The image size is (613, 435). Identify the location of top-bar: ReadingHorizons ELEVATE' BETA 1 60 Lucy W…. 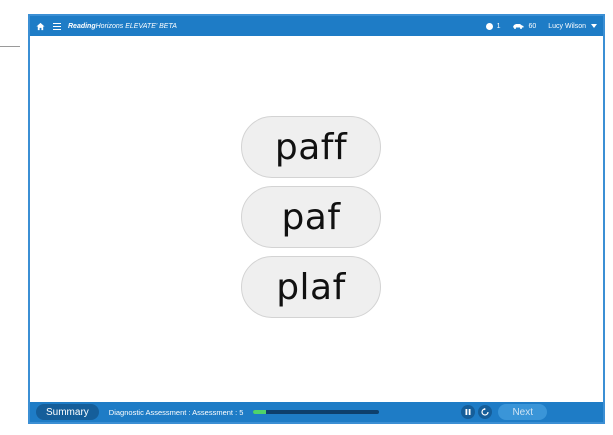
(316, 26).